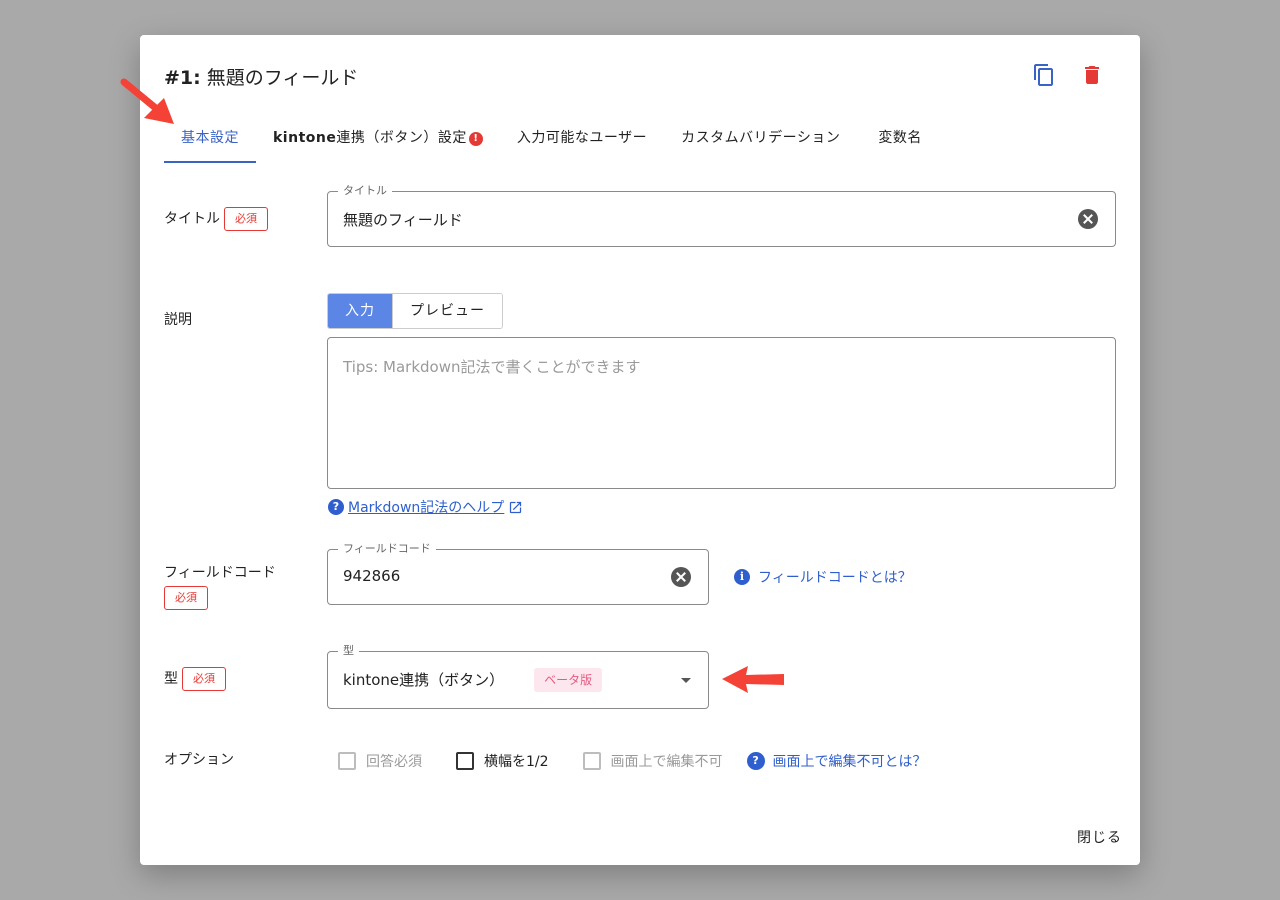 This screenshot has height=900, width=1280. I want to click on options-group: 回答必須 横幅を1/2 画面上で編集不可 ? 画面上で編集不可とは？, so click(632, 761).